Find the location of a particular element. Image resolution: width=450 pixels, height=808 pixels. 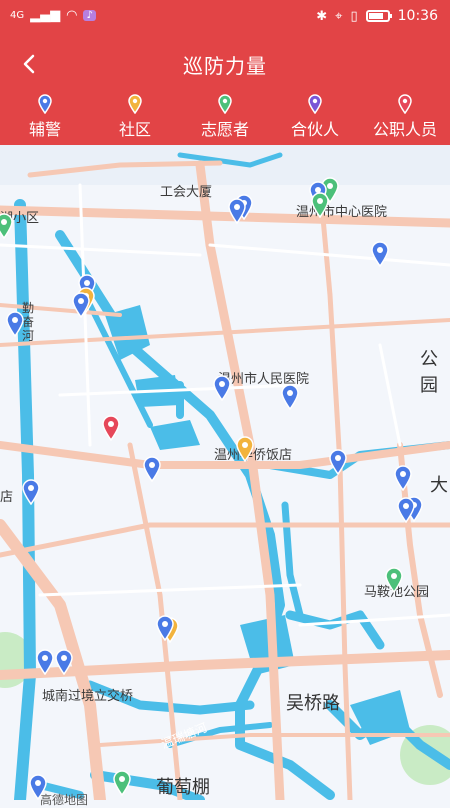

vibrate-icon: ▯ is located at coordinates (354, 16).